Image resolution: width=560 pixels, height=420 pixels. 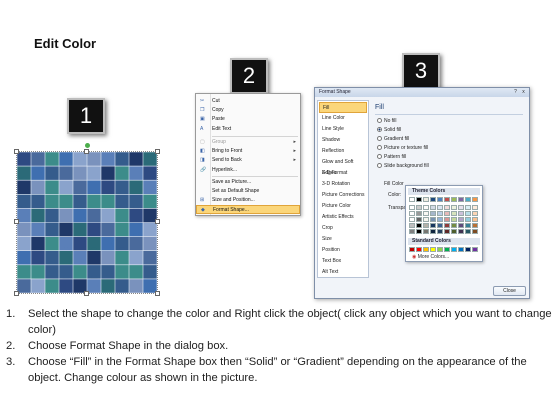 I want to click on radio-no-fill: No fill, so click(x=387, y=121).